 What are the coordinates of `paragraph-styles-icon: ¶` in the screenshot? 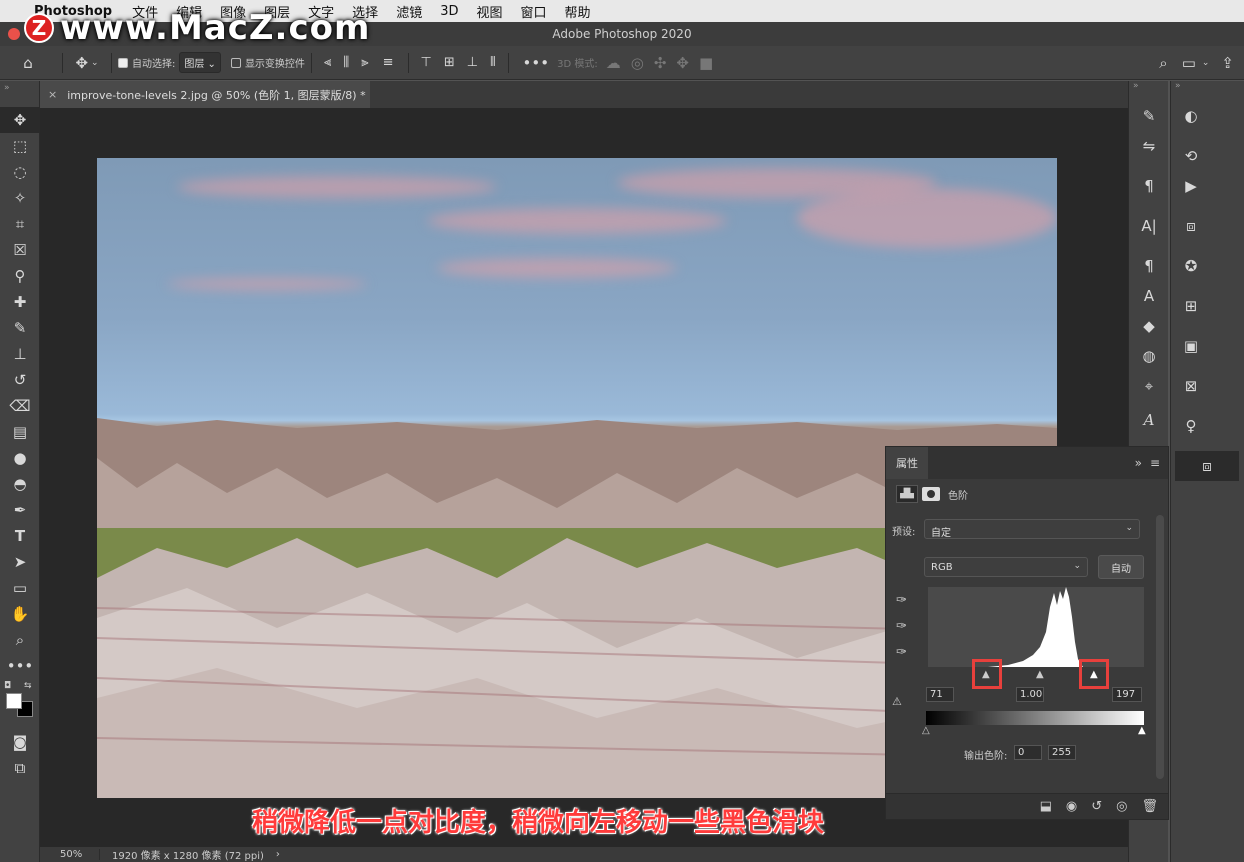 It's located at (1149, 266).